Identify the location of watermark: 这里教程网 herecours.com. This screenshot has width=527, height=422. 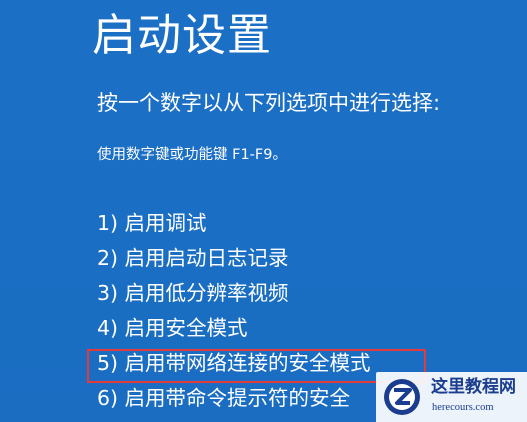
(451, 397).